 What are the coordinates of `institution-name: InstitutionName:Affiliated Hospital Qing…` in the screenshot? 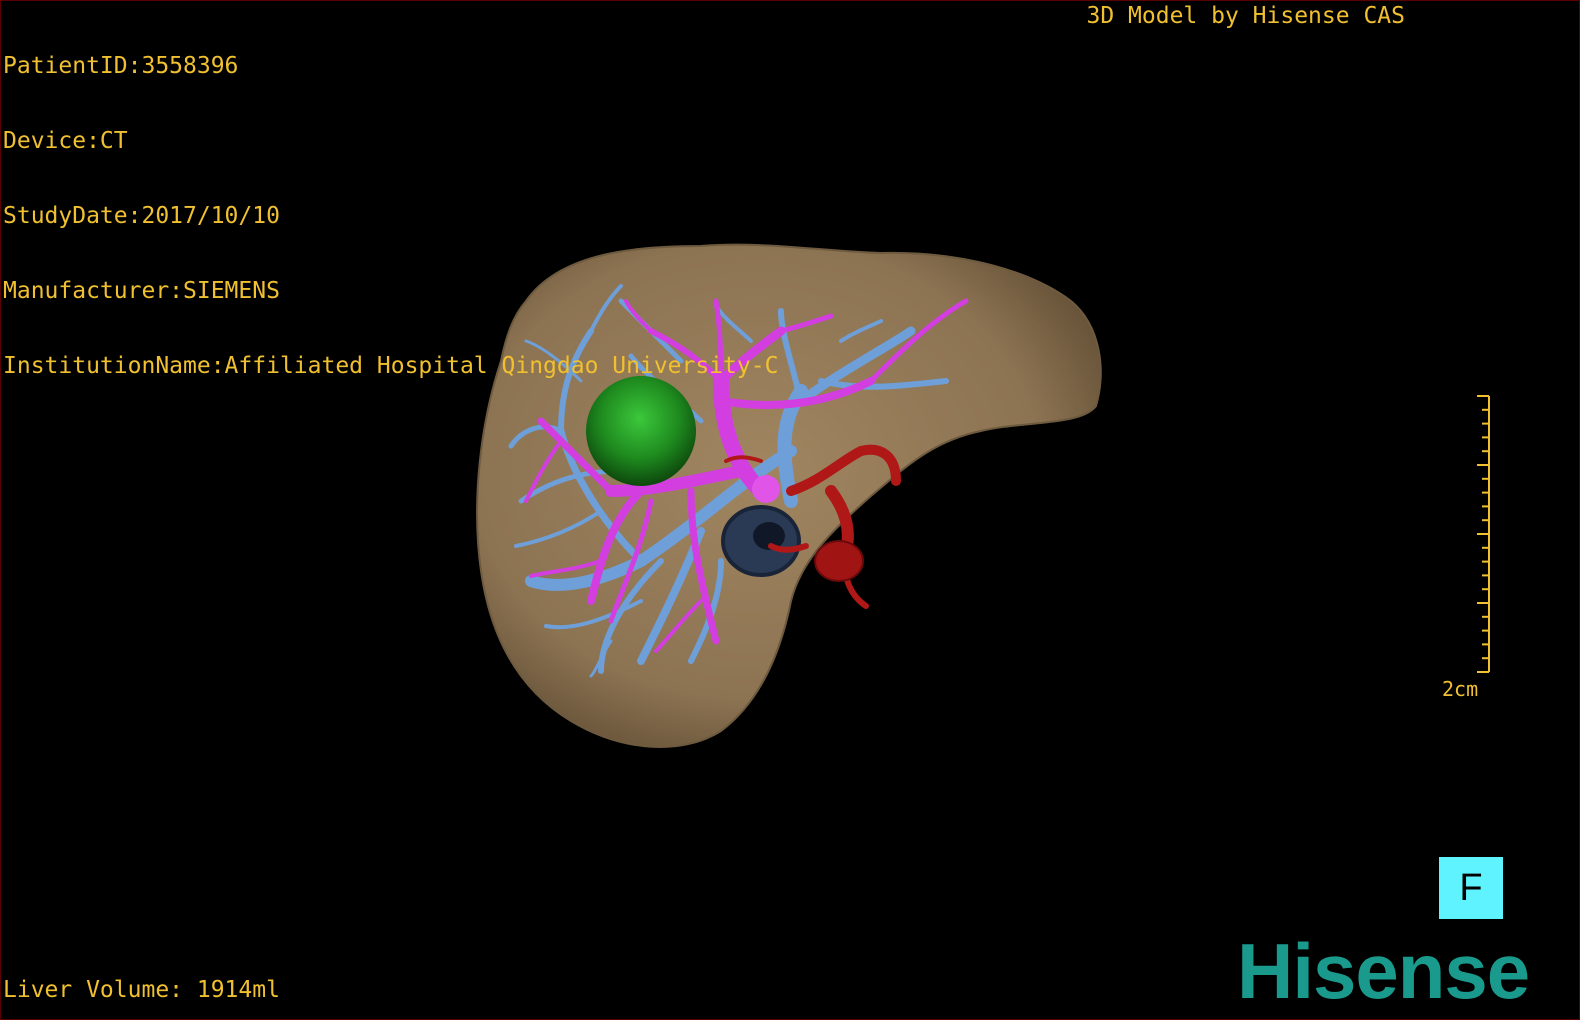 It's located at (391, 366).